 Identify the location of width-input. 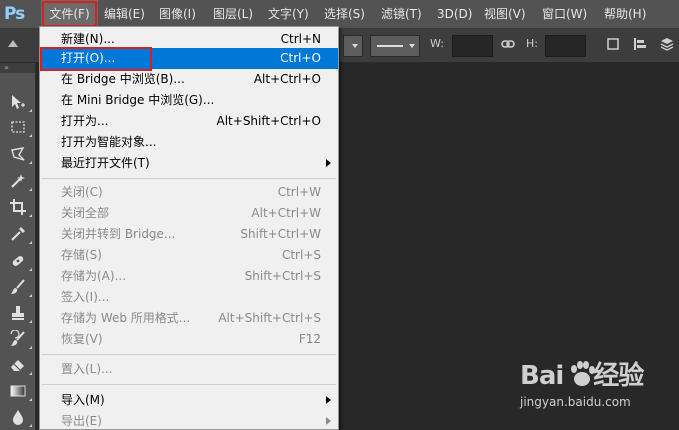
(472, 46).